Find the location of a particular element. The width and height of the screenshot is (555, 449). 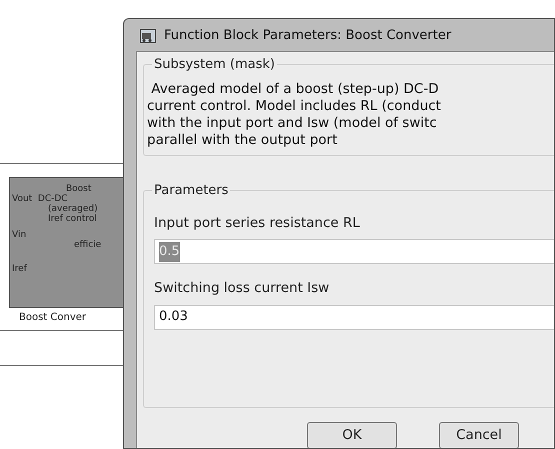

field-label: Switching loss current Isw is located at coordinates (242, 288).